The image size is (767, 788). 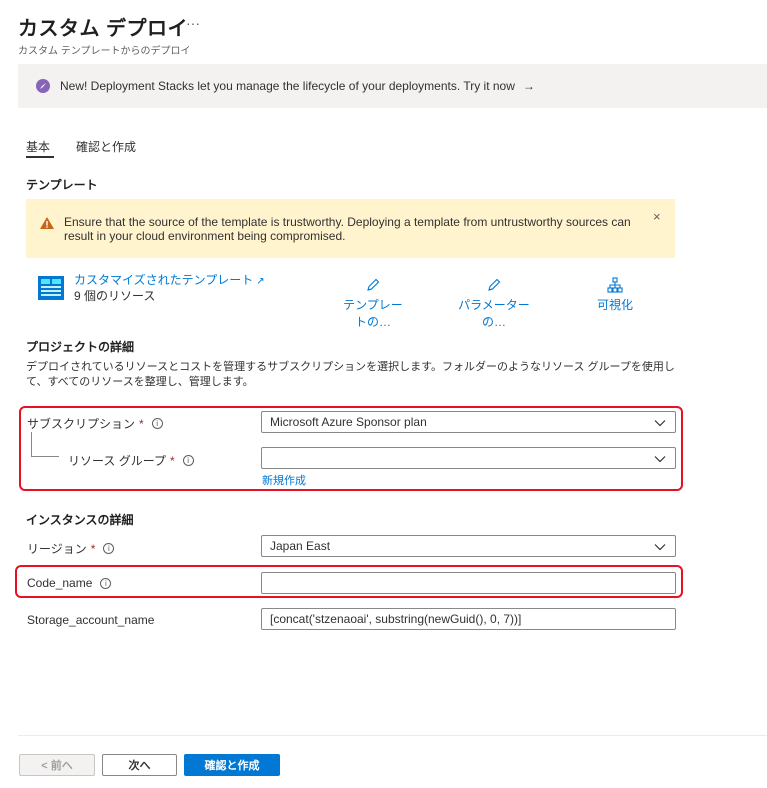 I want to click on subscription-dropdown: Microsoft Azure Sponsor plan, so click(x=468, y=422).